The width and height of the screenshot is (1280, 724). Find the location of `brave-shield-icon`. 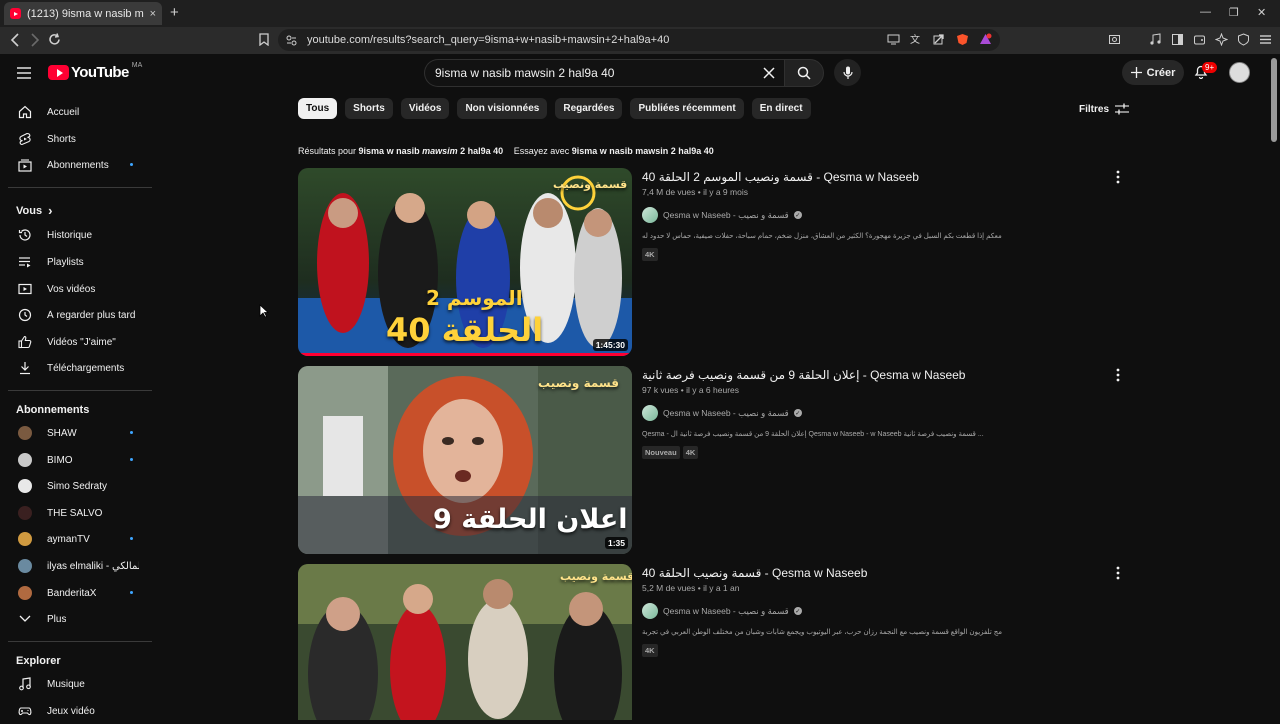

brave-shield-icon is located at coordinates (962, 39).